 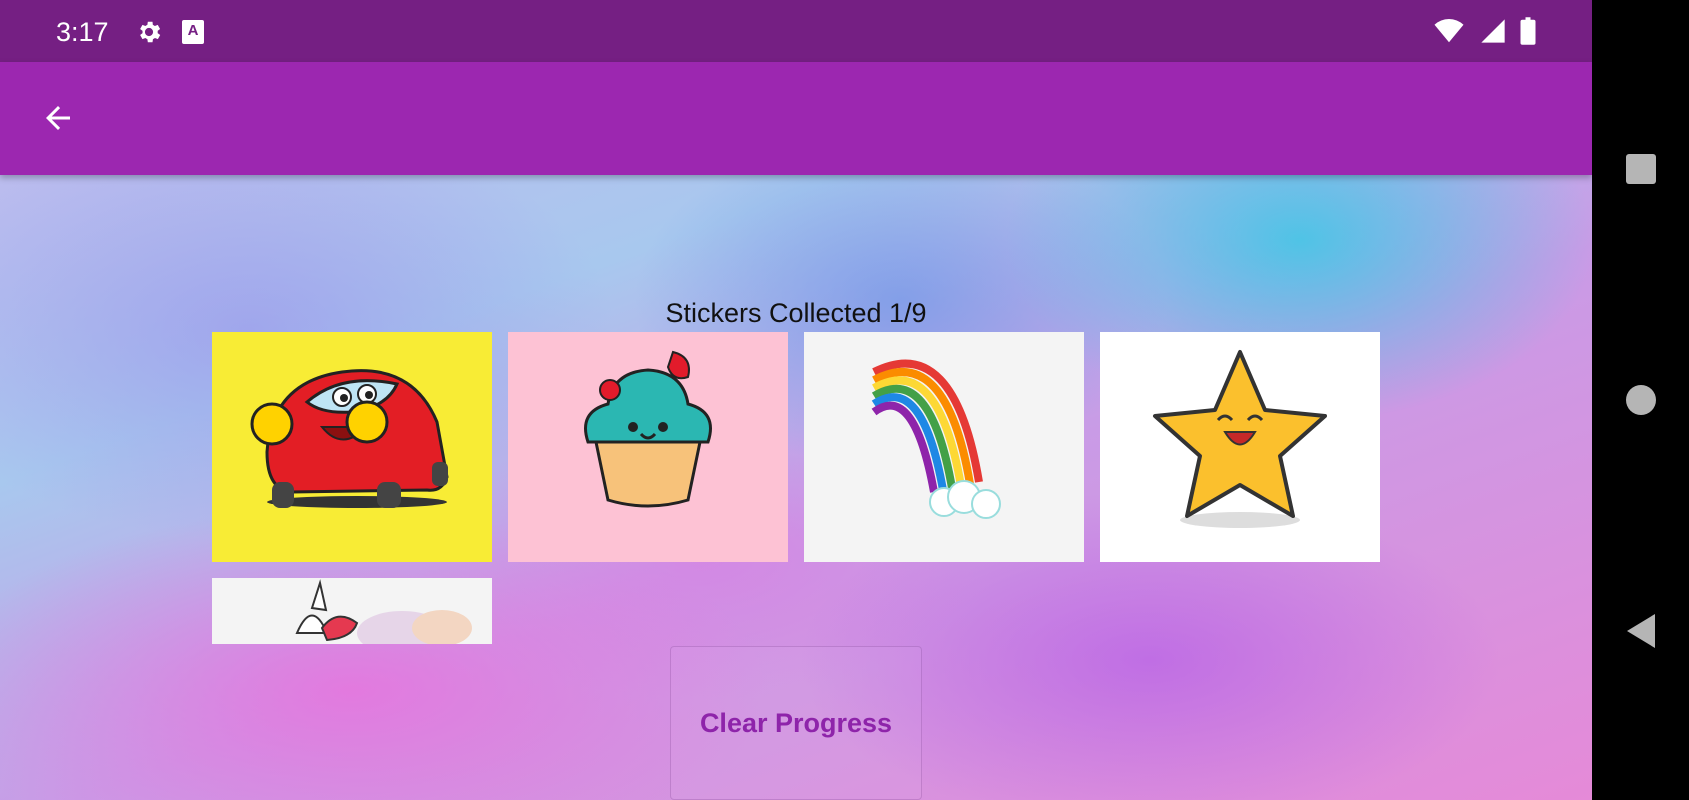 What do you see at coordinates (82, 32) in the screenshot?
I see `status-time: 3:17` at bounding box center [82, 32].